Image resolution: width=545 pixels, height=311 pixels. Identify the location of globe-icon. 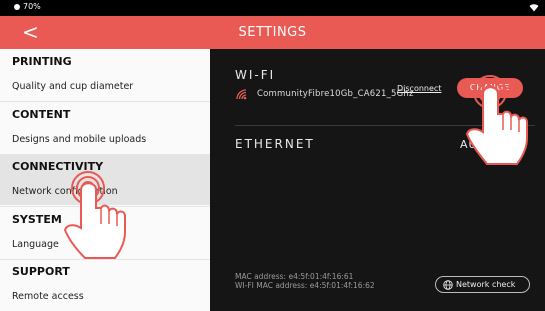
(448, 284).